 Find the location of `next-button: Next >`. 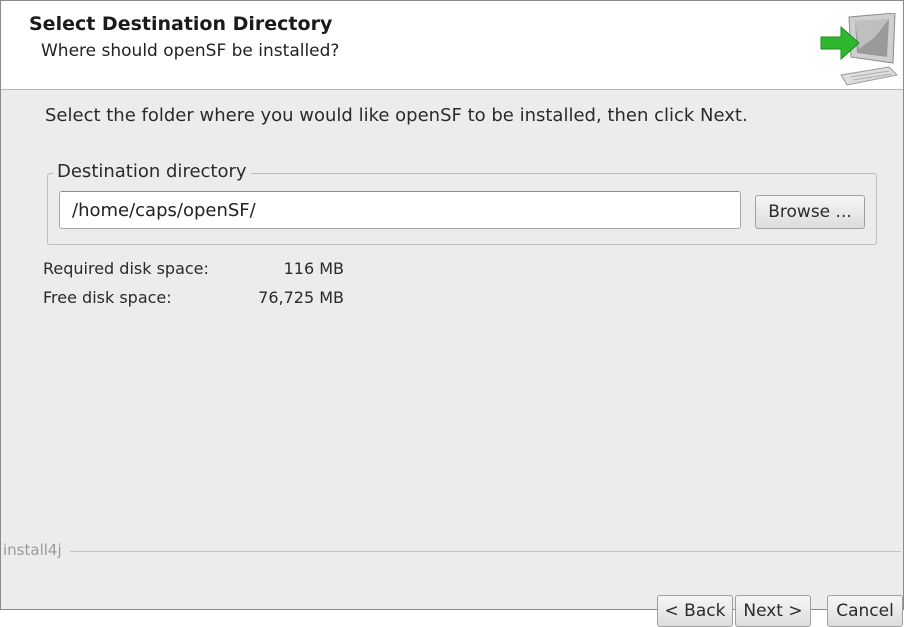

next-button: Next > is located at coordinates (773, 611).